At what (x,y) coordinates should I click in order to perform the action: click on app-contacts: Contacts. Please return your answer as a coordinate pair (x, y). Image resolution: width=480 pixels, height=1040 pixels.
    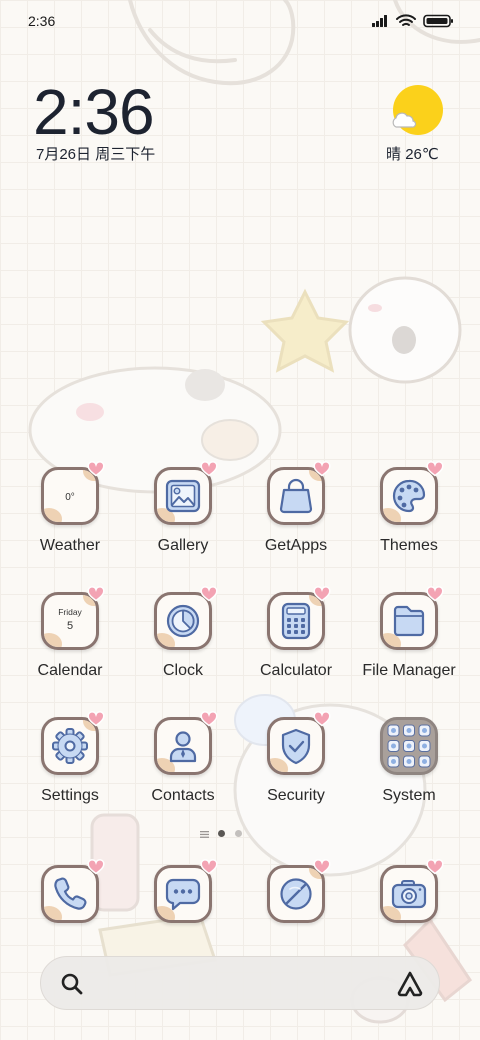
    Looking at the image, I should click on (183, 760).